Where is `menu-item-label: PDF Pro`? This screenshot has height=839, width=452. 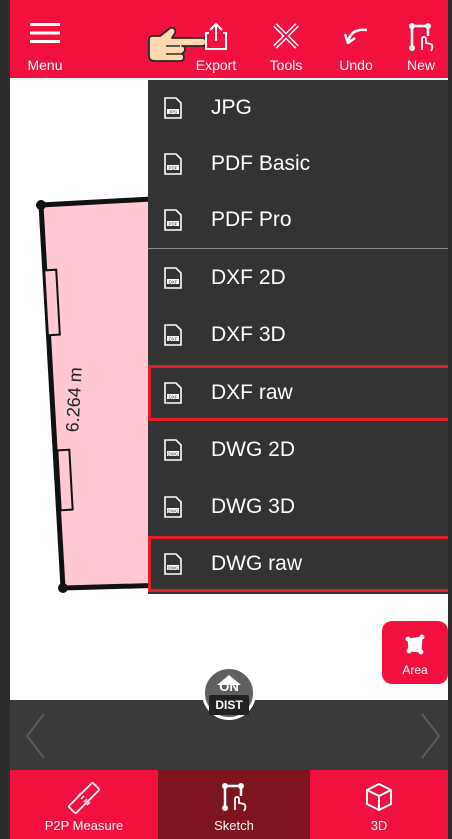
menu-item-label: PDF Pro is located at coordinates (251, 219).